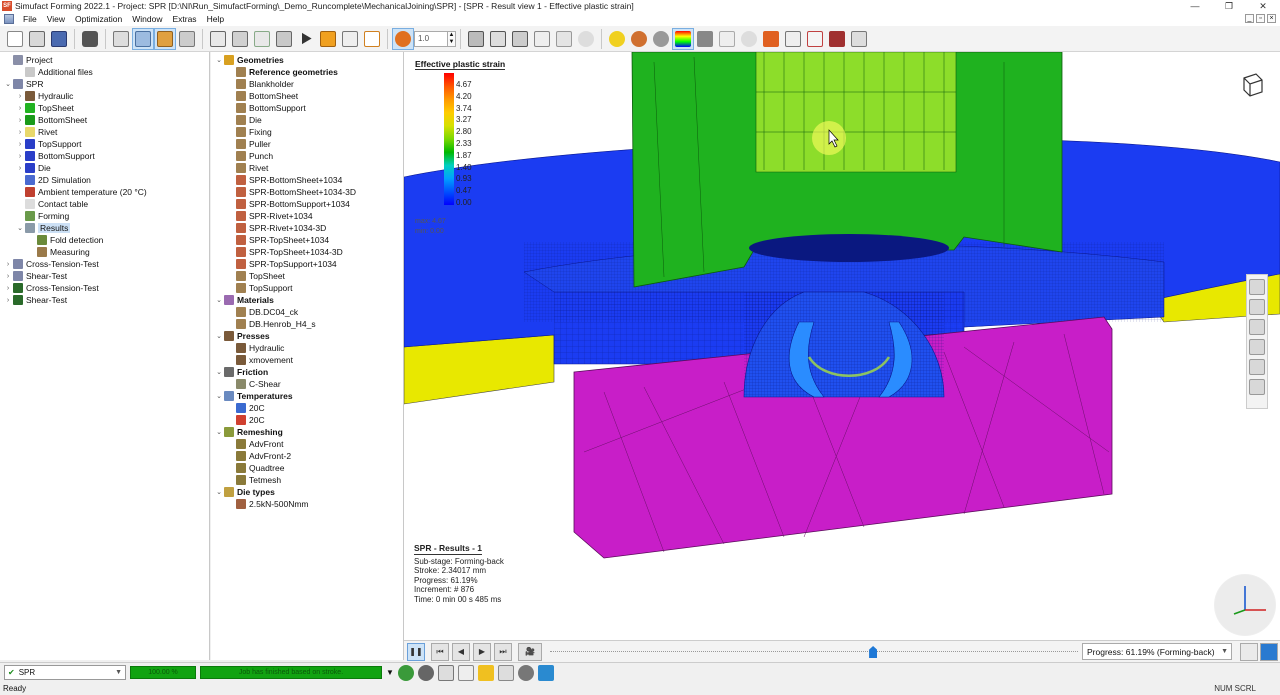  What do you see at coordinates (244, 120) in the screenshot?
I see `library-tree-item: Die` at bounding box center [244, 120].